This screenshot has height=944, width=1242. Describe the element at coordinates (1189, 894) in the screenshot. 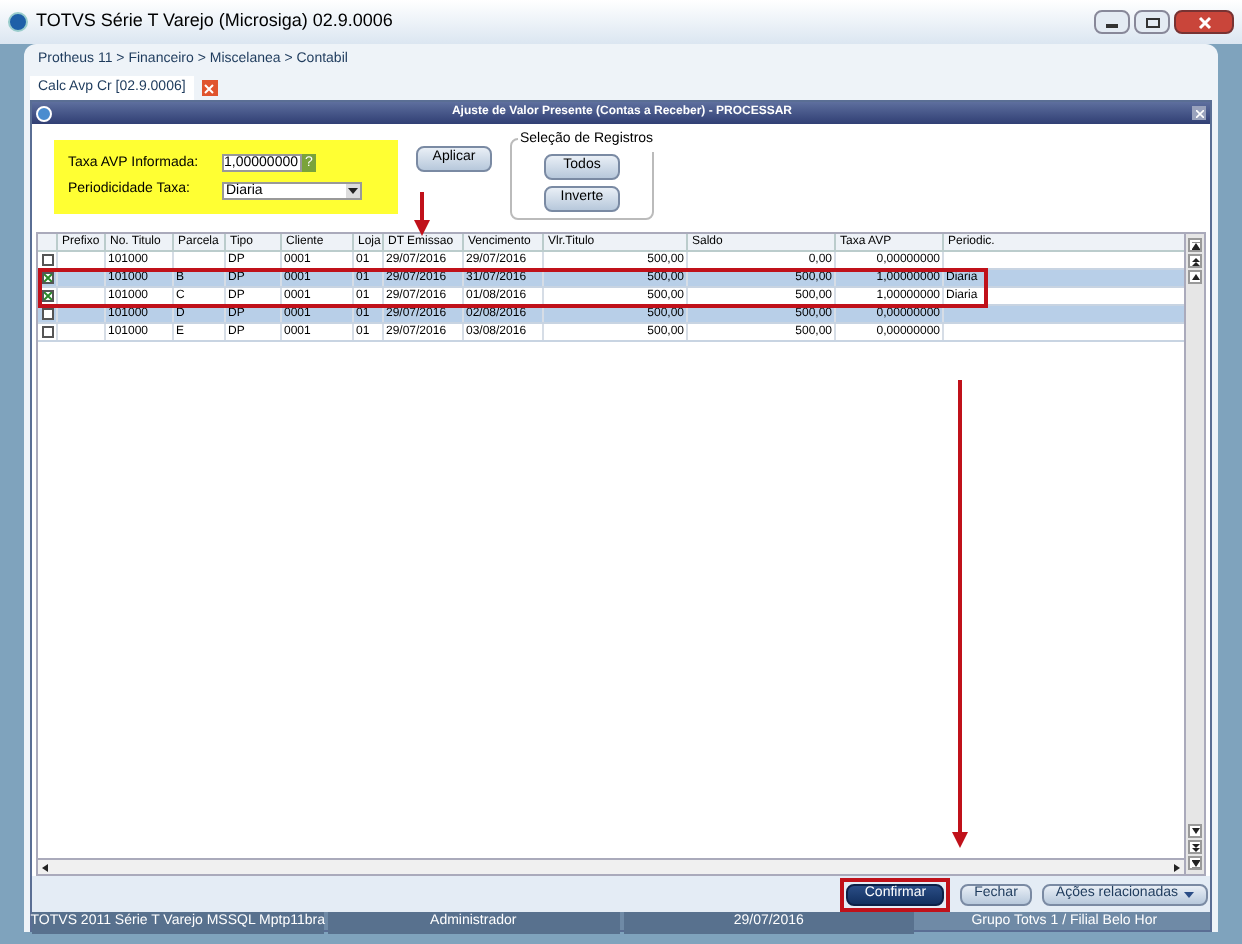

I see `caret-icon` at that location.